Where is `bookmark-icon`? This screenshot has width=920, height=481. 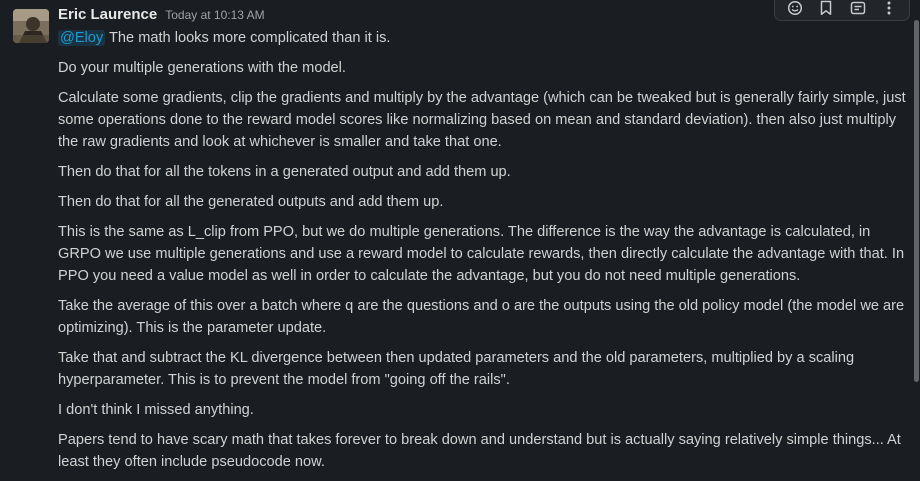 bookmark-icon is located at coordinates (826, 7).